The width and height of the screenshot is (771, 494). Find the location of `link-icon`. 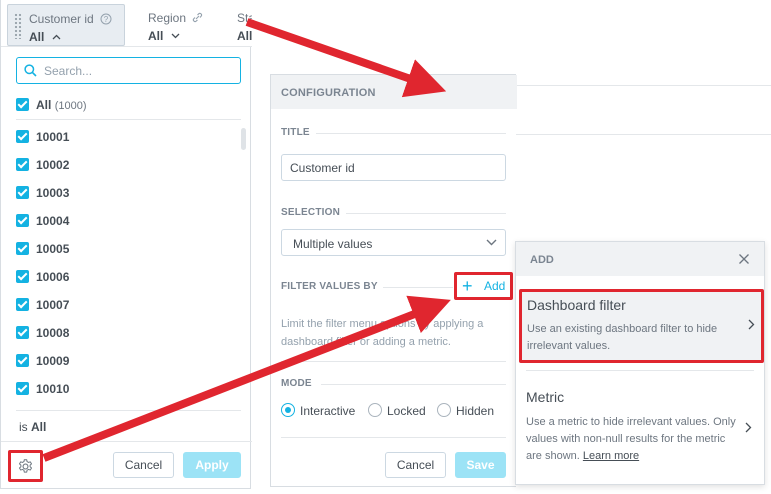

link-icon is located at coordinates (198, 17).